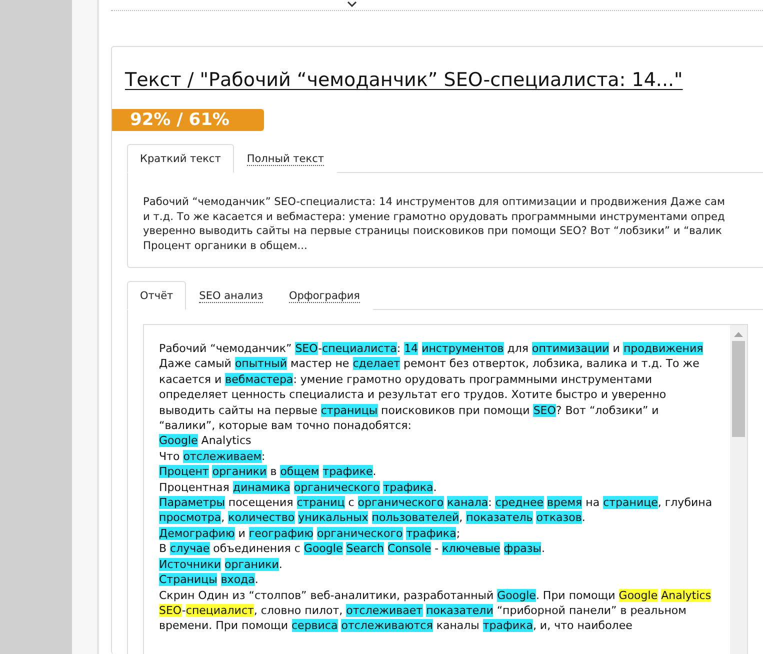  Describe the element at coordinates (221, 564) in the screenshot. I see `report-paragraph: Источники органики.` at that location.